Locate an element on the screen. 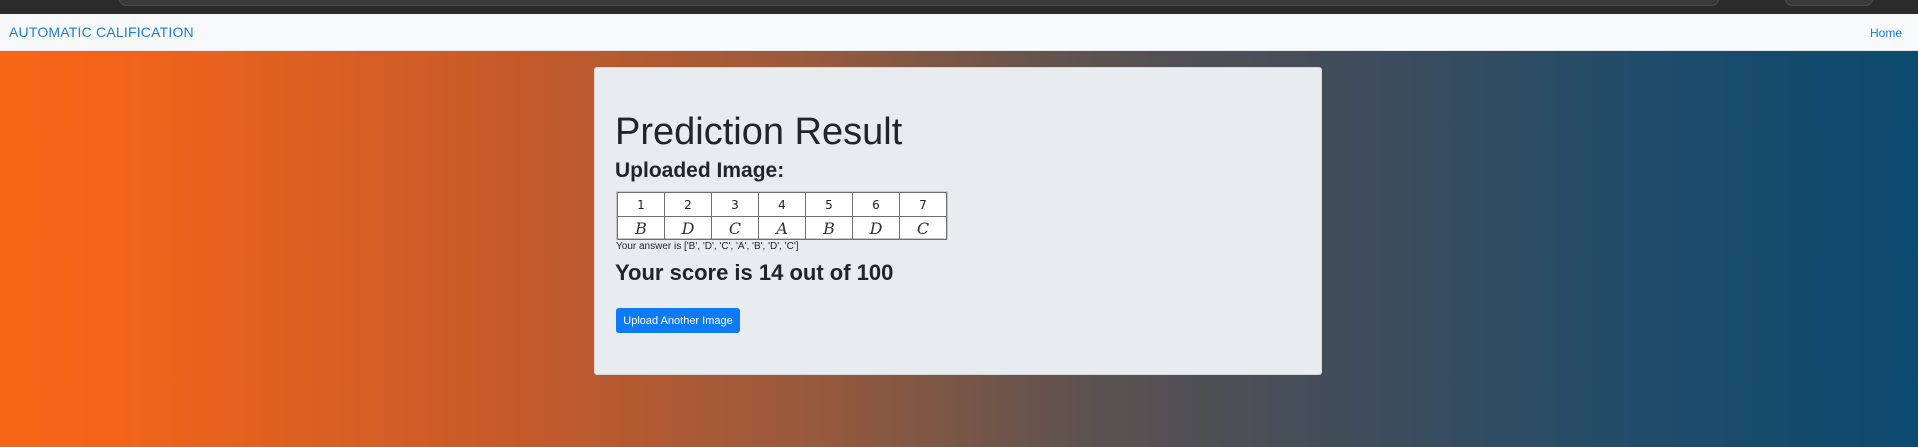 The height and width of the screenshot is (447, 1918). navbar-brand-link: AUTOMATIC CALIFICATION is located at coordinates (101, 32).